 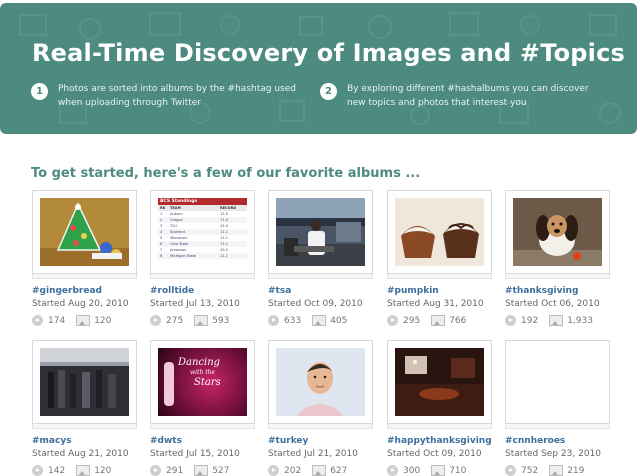 What do you see at coordinates (224, 256) in the screenshot?
I see `standings-record: 11-1` at bounding box center [224, 256].